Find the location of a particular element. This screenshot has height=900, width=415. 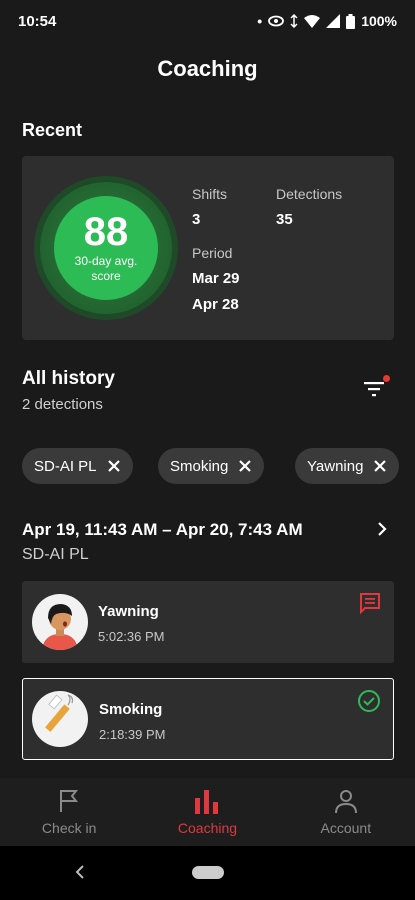

smoking-avatar is located at coordinates (60, 719).